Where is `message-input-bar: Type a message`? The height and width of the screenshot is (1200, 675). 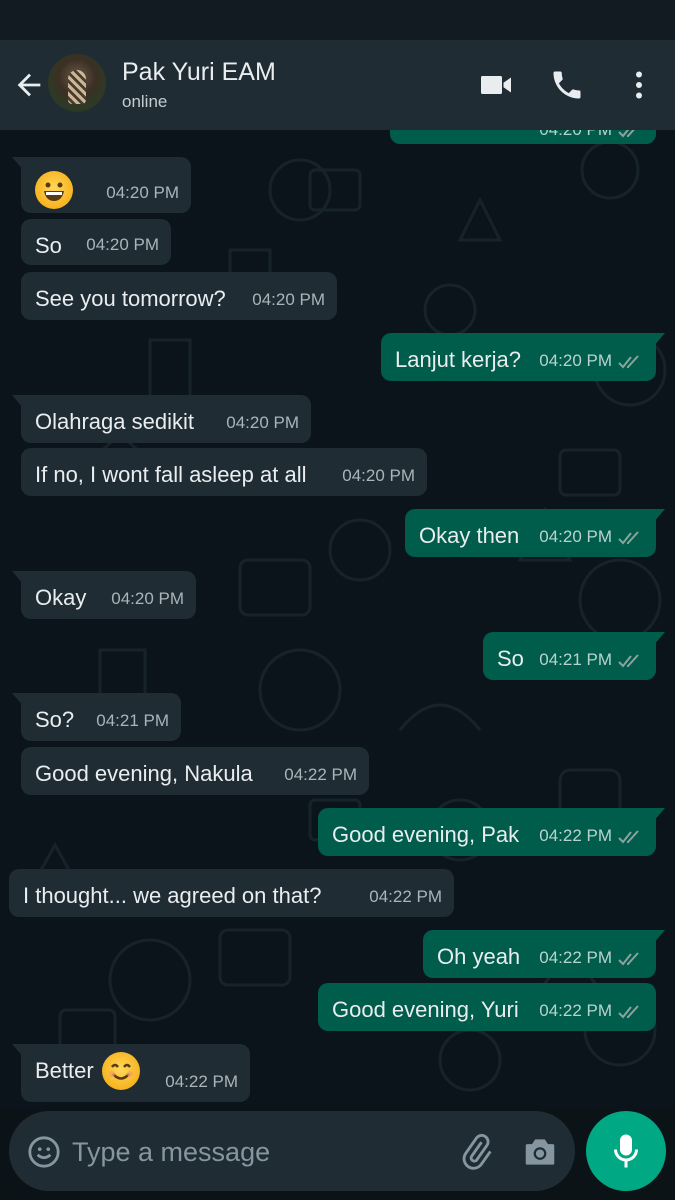 message-input-bar: Type a message is located at coordinates (292, 1151).